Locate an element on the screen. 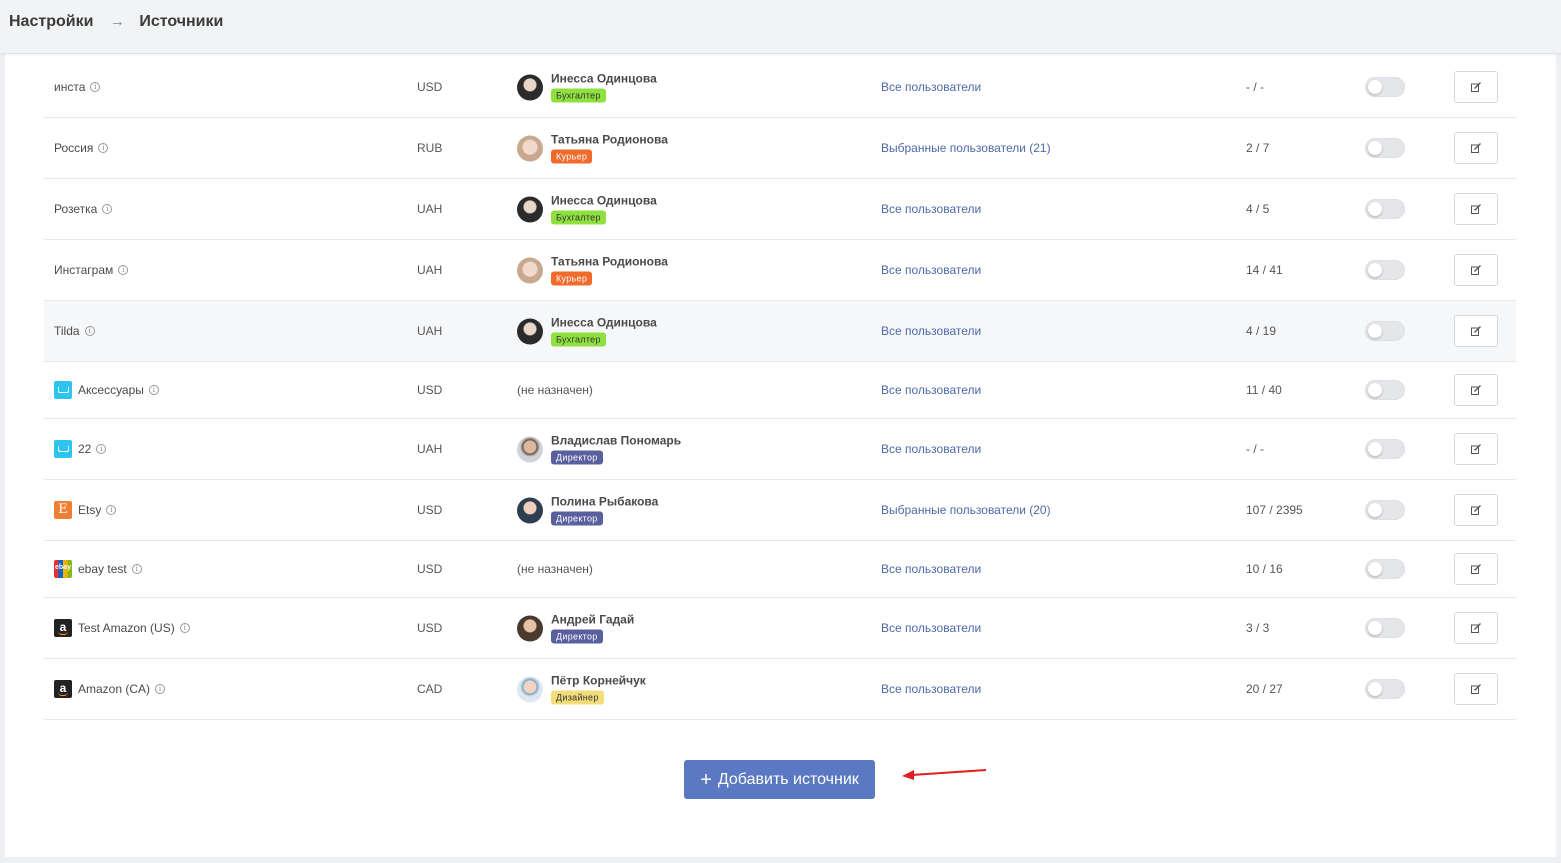 The width and height of the screenshot is (1561, 863). source-name: Test Amazon (US) is located at coordinates (126, 628).